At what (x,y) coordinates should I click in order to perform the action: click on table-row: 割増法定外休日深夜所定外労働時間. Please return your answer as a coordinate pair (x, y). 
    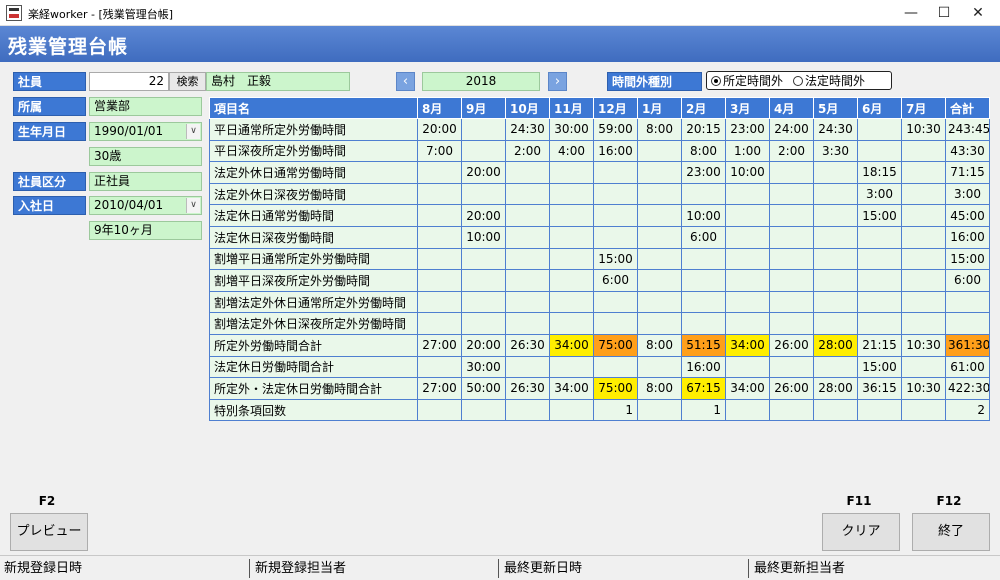
    Looking at the image, I should click on (599, 323).